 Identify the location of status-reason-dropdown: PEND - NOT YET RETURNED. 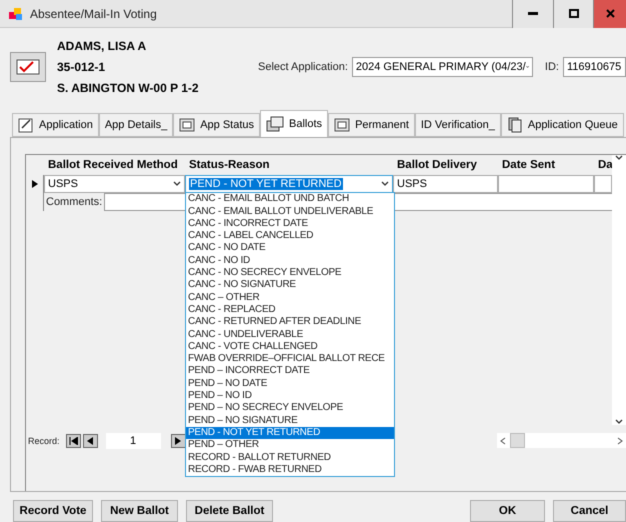
(289, 184).